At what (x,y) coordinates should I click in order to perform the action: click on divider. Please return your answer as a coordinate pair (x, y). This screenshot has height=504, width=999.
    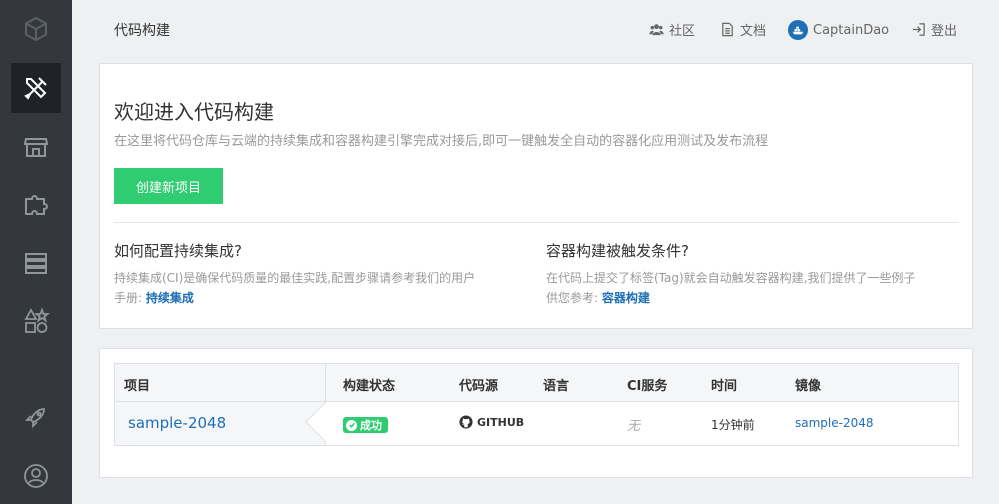
    Looking at the image, I should click on (536, 222).